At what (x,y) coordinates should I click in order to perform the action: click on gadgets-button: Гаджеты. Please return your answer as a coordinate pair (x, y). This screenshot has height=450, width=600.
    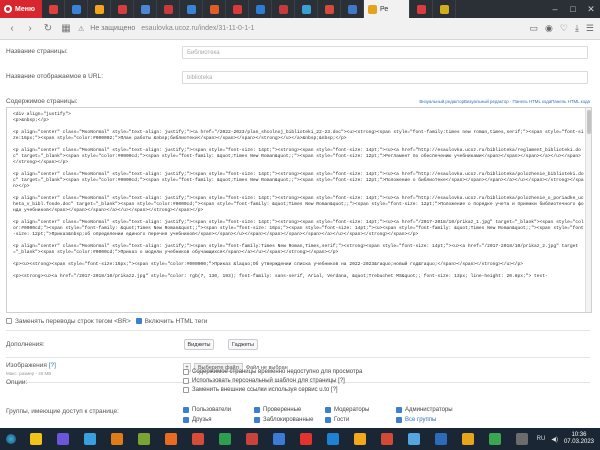
    Looking at the image, I should click on (243, 344).